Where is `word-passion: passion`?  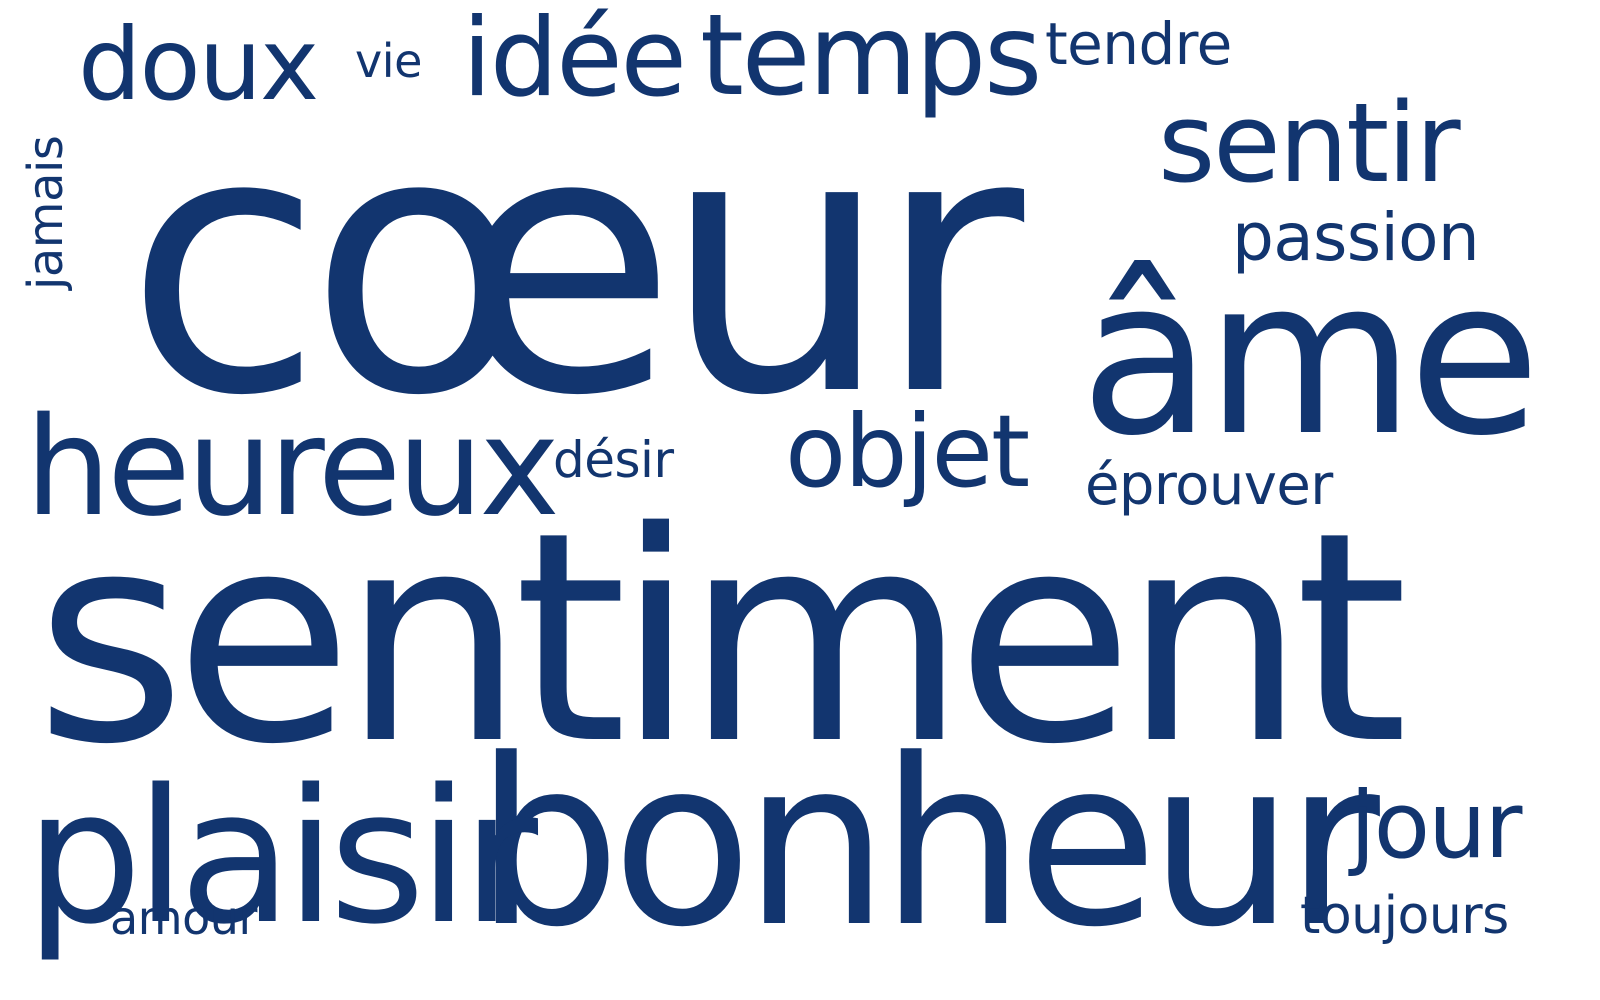
word-passion: passion is located at coordinates (1356, 237).